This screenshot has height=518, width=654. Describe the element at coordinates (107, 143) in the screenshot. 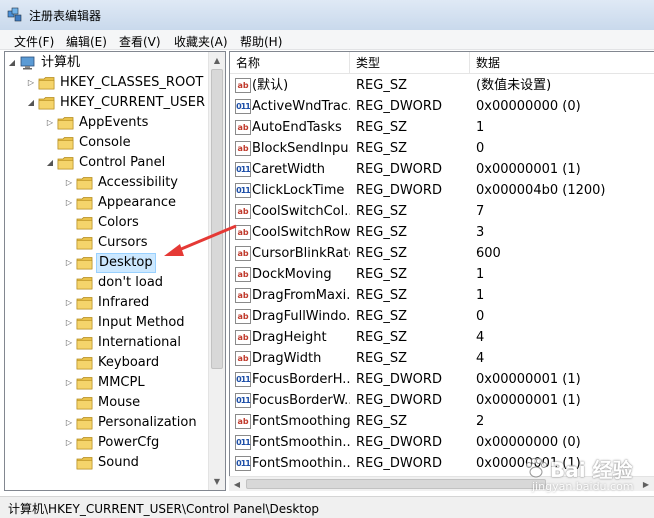

I see `tree-node: Console` at that location.